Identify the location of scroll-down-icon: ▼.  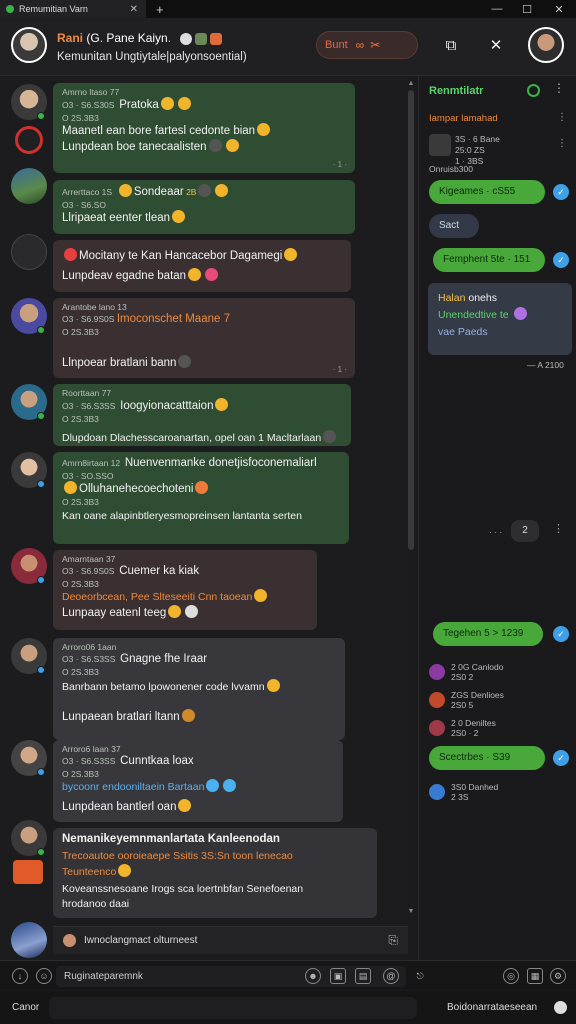
(411, 911).